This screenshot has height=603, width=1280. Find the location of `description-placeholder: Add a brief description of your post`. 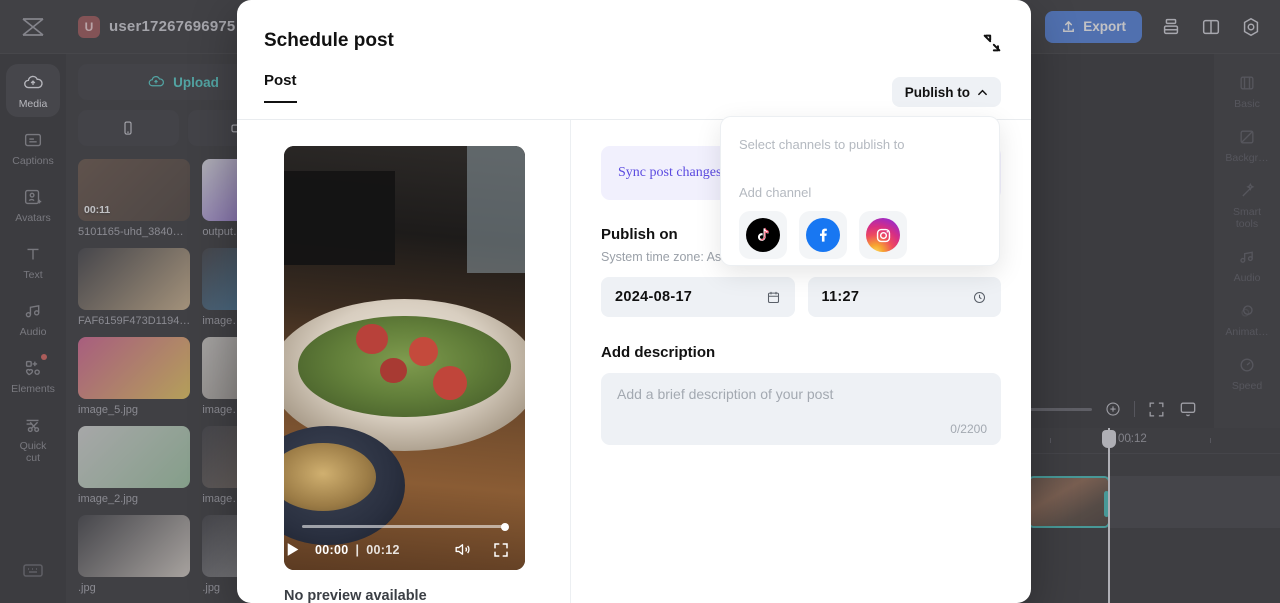

description-placeholder: Add a brief description of your post is located at coordinates (725, 394).